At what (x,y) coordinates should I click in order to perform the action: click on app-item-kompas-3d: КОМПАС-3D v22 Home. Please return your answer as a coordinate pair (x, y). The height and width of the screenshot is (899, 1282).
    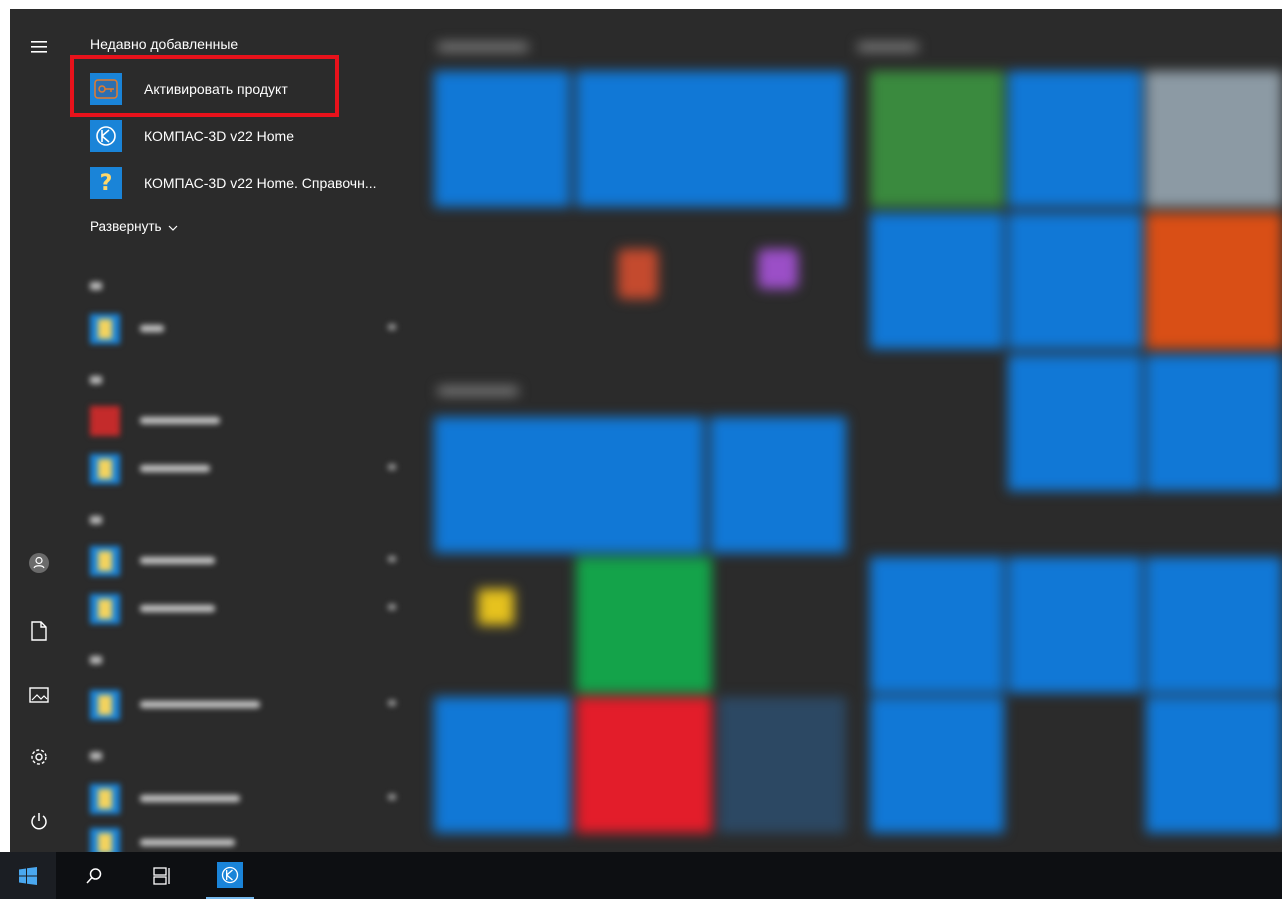
    Looking at the image, I should click on (250, 136).